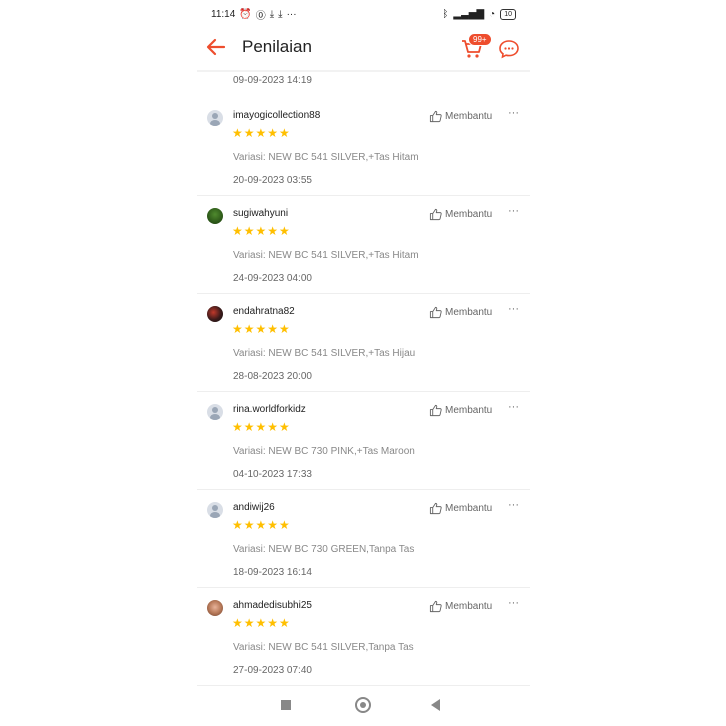  I want to click on home-button, so click(363, 705).